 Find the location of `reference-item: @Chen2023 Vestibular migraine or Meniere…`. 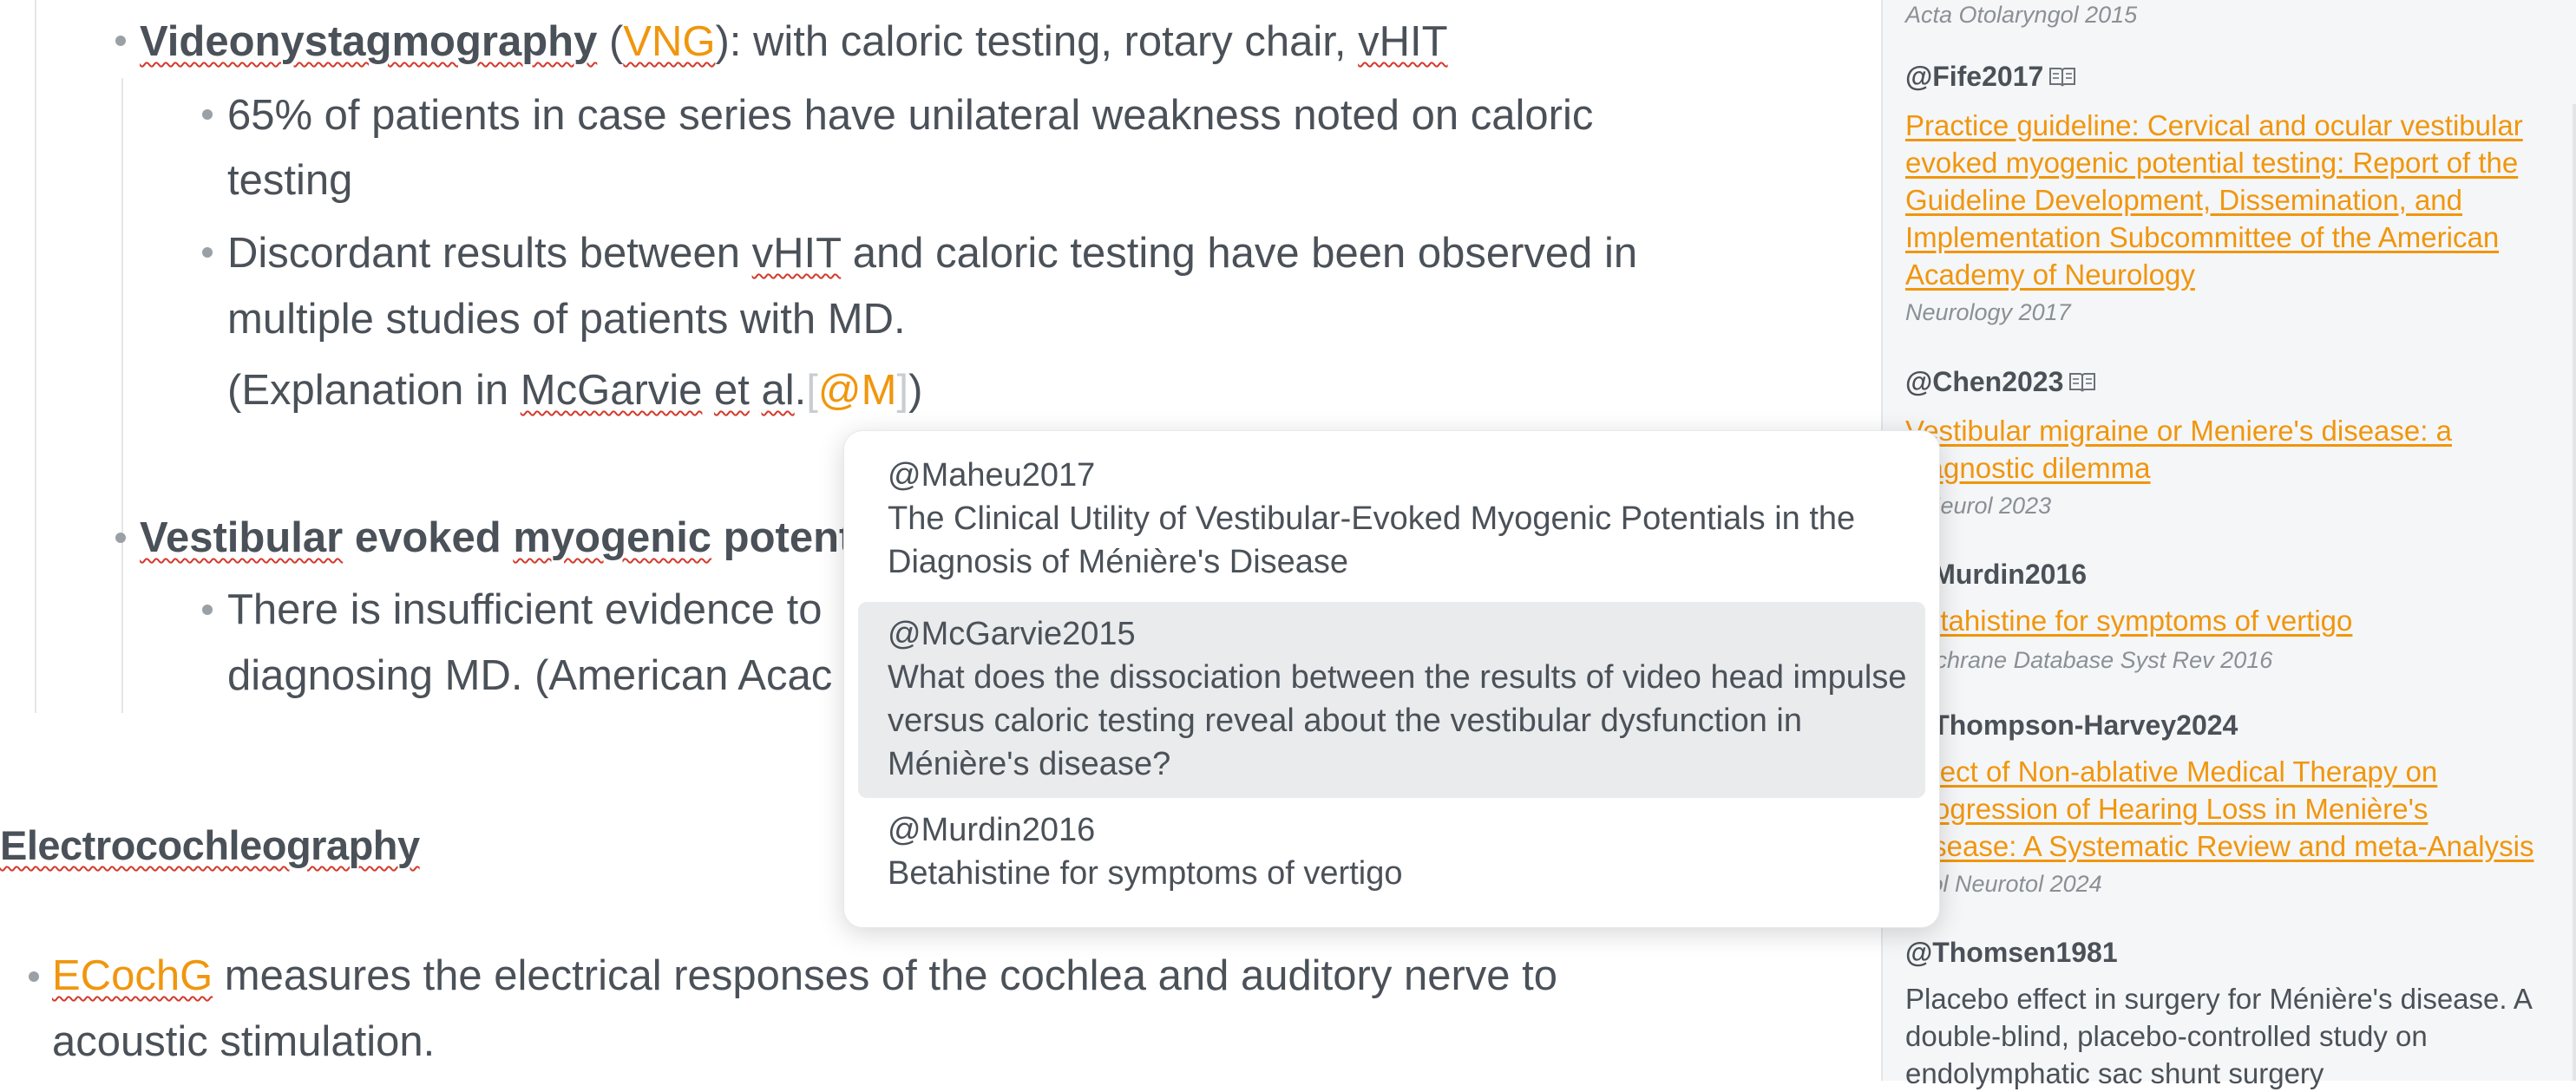

reference-item: @Chen2023 Vestibular migraine or Meniere… is located at coordinates (2222, 443).